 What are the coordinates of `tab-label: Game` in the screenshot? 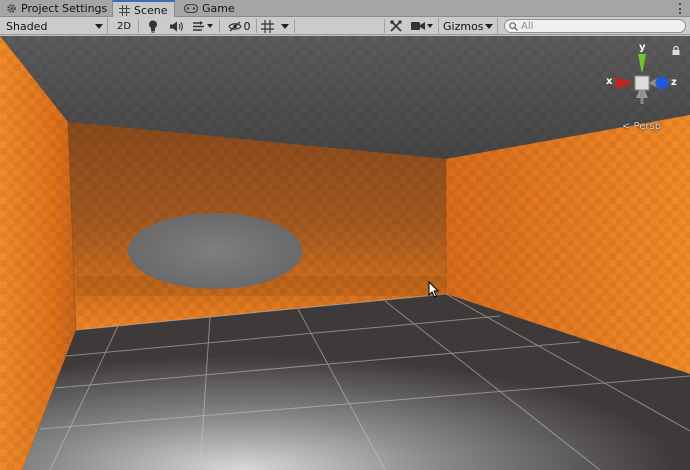 It's located at (218, 8).